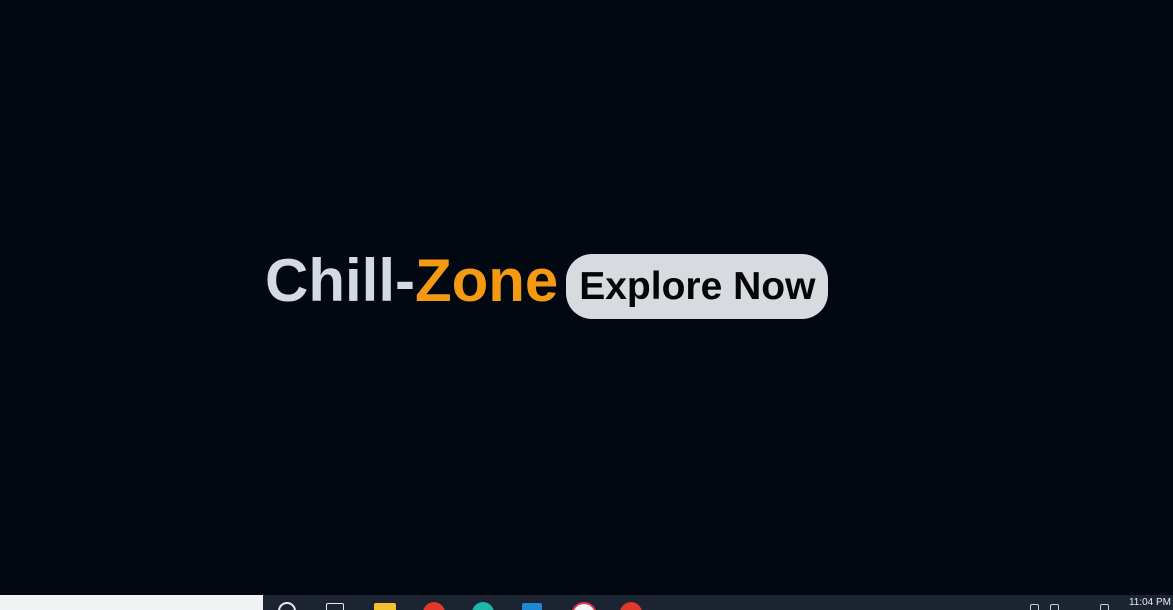 Image resolution: width=1173 pixels, height=610 pixels. Describe the element at coordinates (584, 606) in the screenshot. I see `paint-icon` at that location.